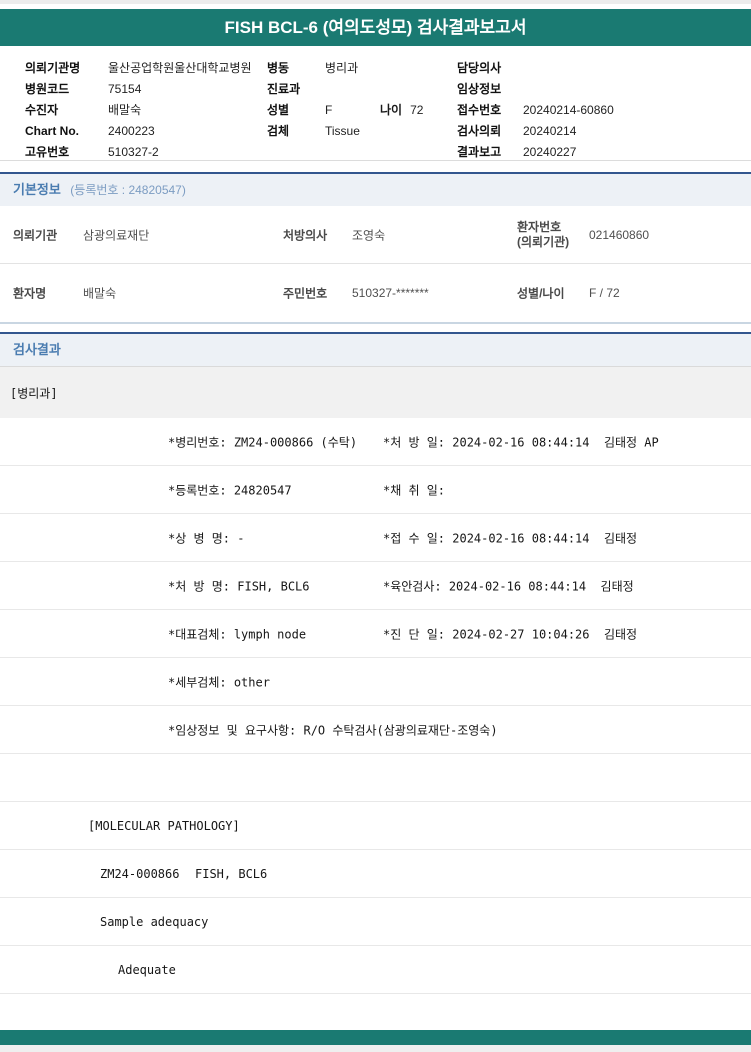 This screenshot has width=751, height=1052. Describe the element at coordinates (133, 152) in the screenshot. I see `unique-no-value: 510327-2` at that location.